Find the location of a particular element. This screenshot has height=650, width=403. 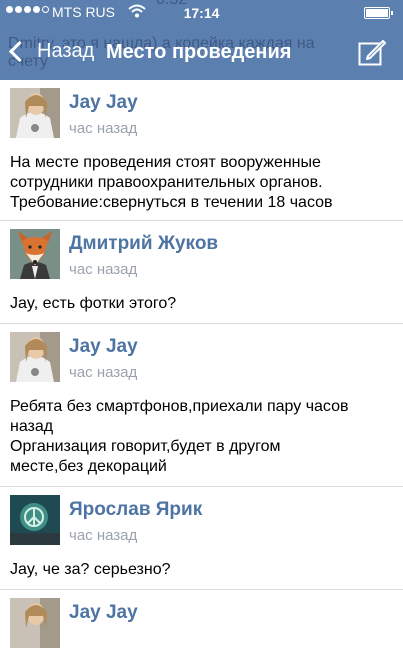

comment-line: Требование:свернуться в течении 18 часов is located at coordinates (171, 202).